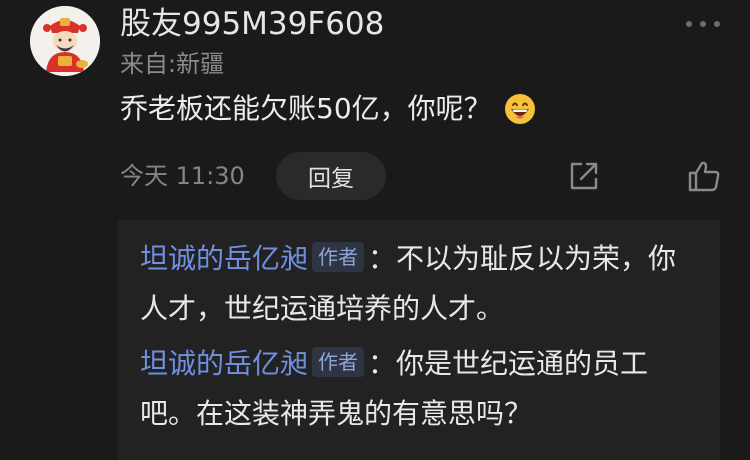 This screenshot has height=460, width=750. I want to click on comment-body: 乔老板还能欠账50亿，你呢？, so click(328, 109).